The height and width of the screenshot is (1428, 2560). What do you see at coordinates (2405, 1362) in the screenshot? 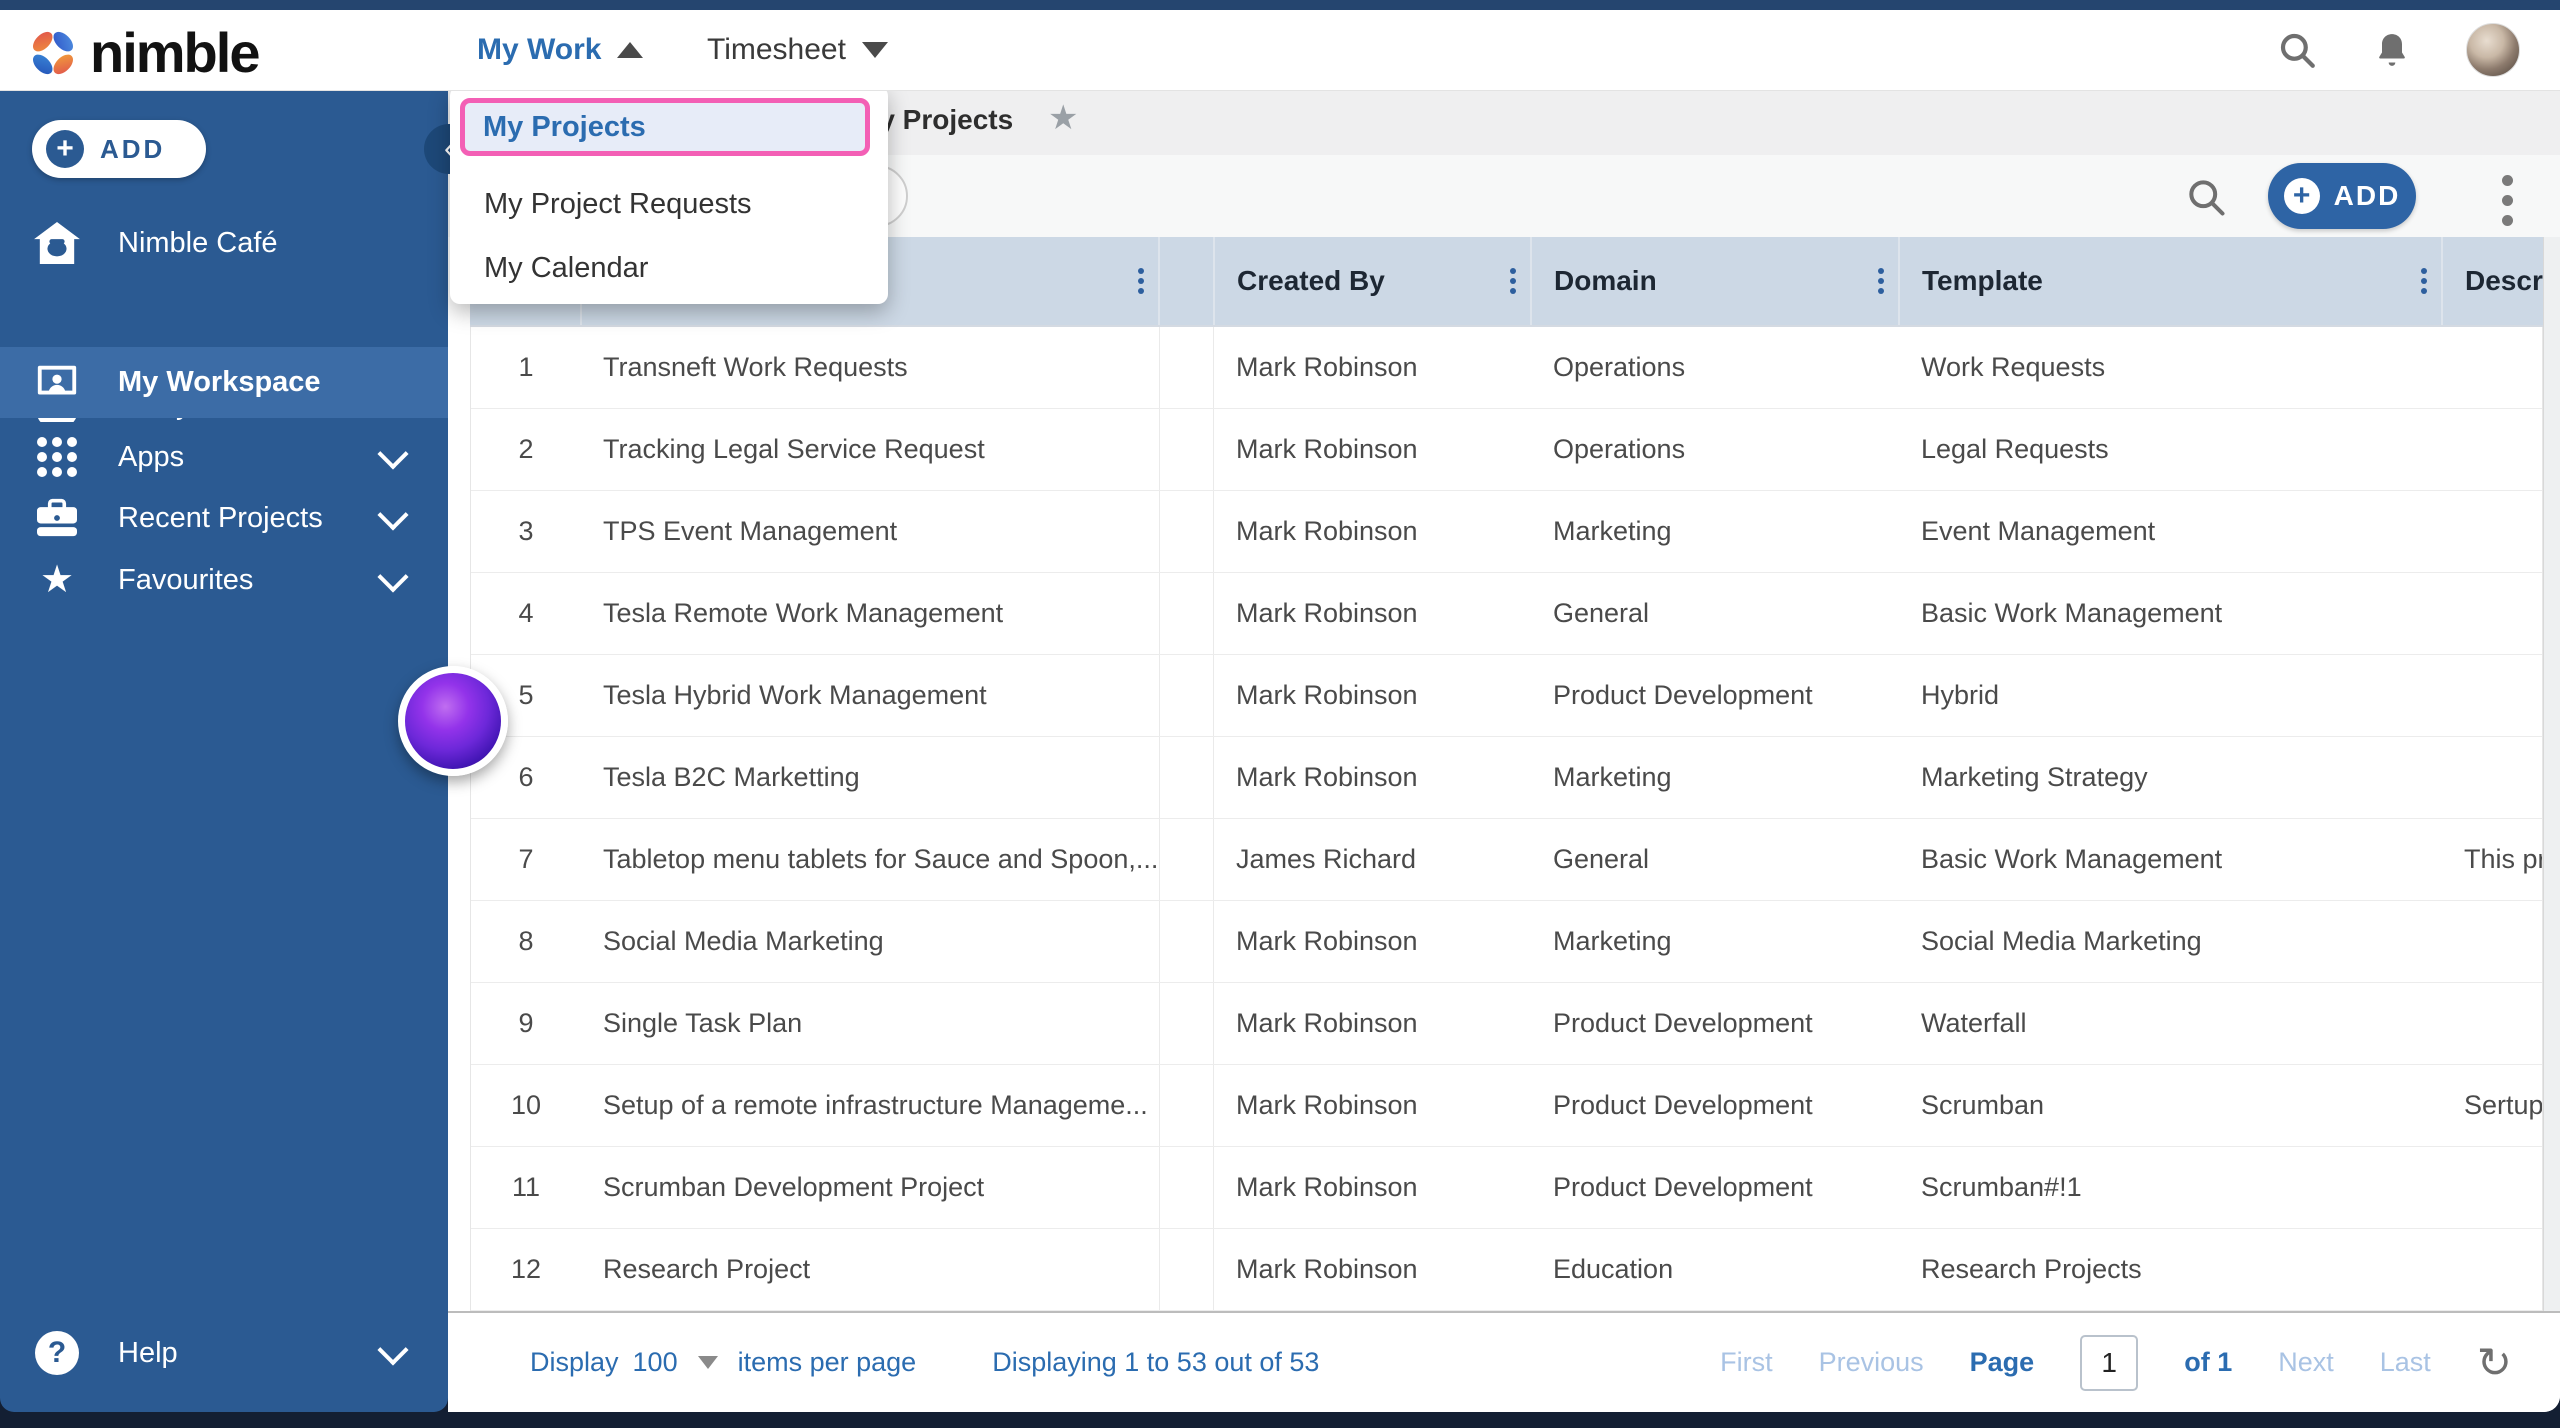
I see `last-page-button: Last` at bounding box center [2405, 1362].